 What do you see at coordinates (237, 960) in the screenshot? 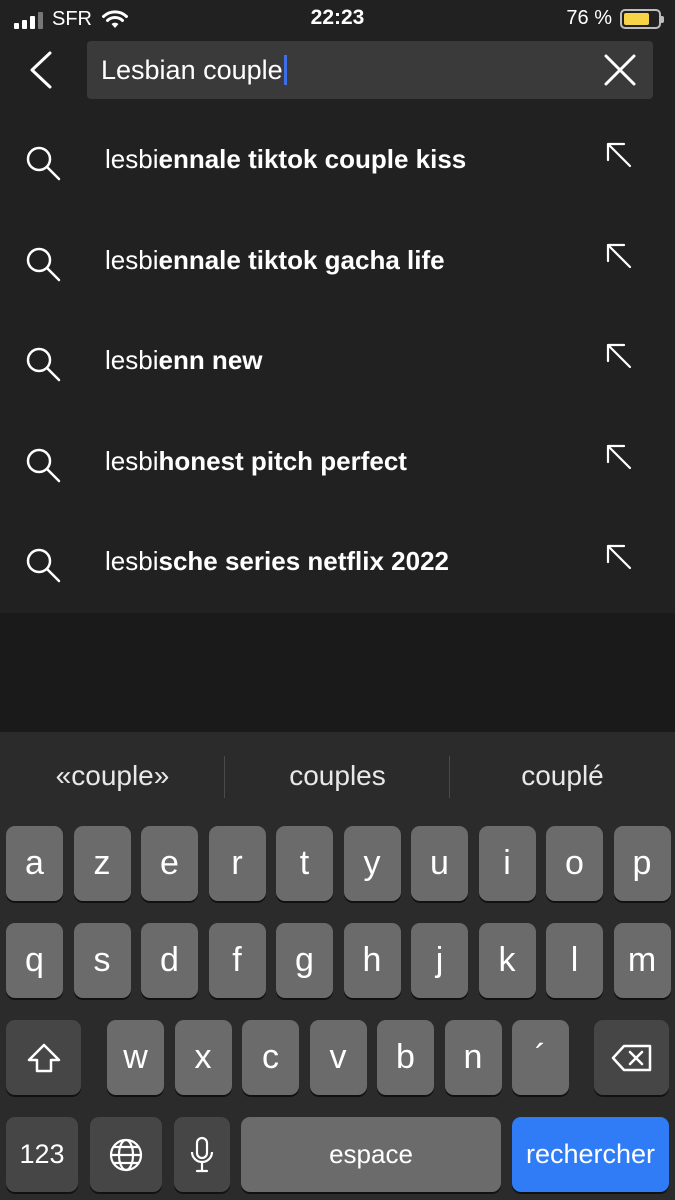
I see `key-f: f` at bounding box center [237, 960].